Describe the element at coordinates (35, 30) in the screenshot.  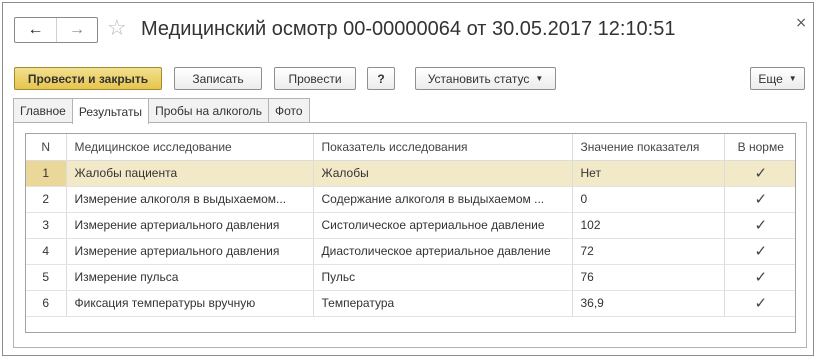
I see `back-arrow-icon: ←` at that location.